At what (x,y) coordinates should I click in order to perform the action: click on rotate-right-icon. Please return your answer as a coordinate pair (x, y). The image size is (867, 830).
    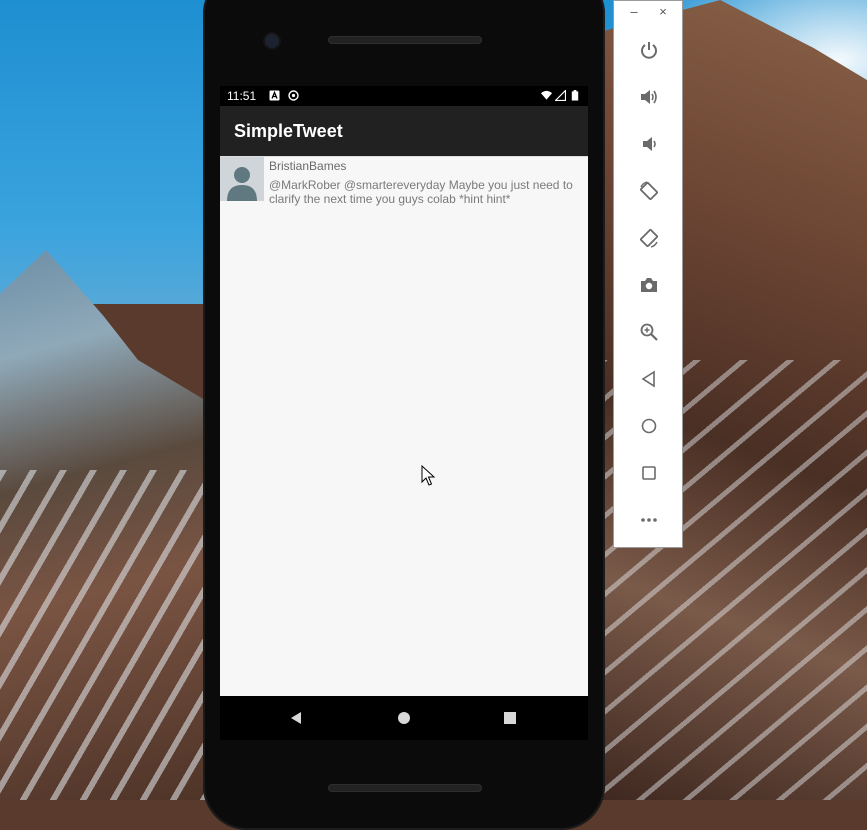
    Looking at the image, I should click on (649, 238).